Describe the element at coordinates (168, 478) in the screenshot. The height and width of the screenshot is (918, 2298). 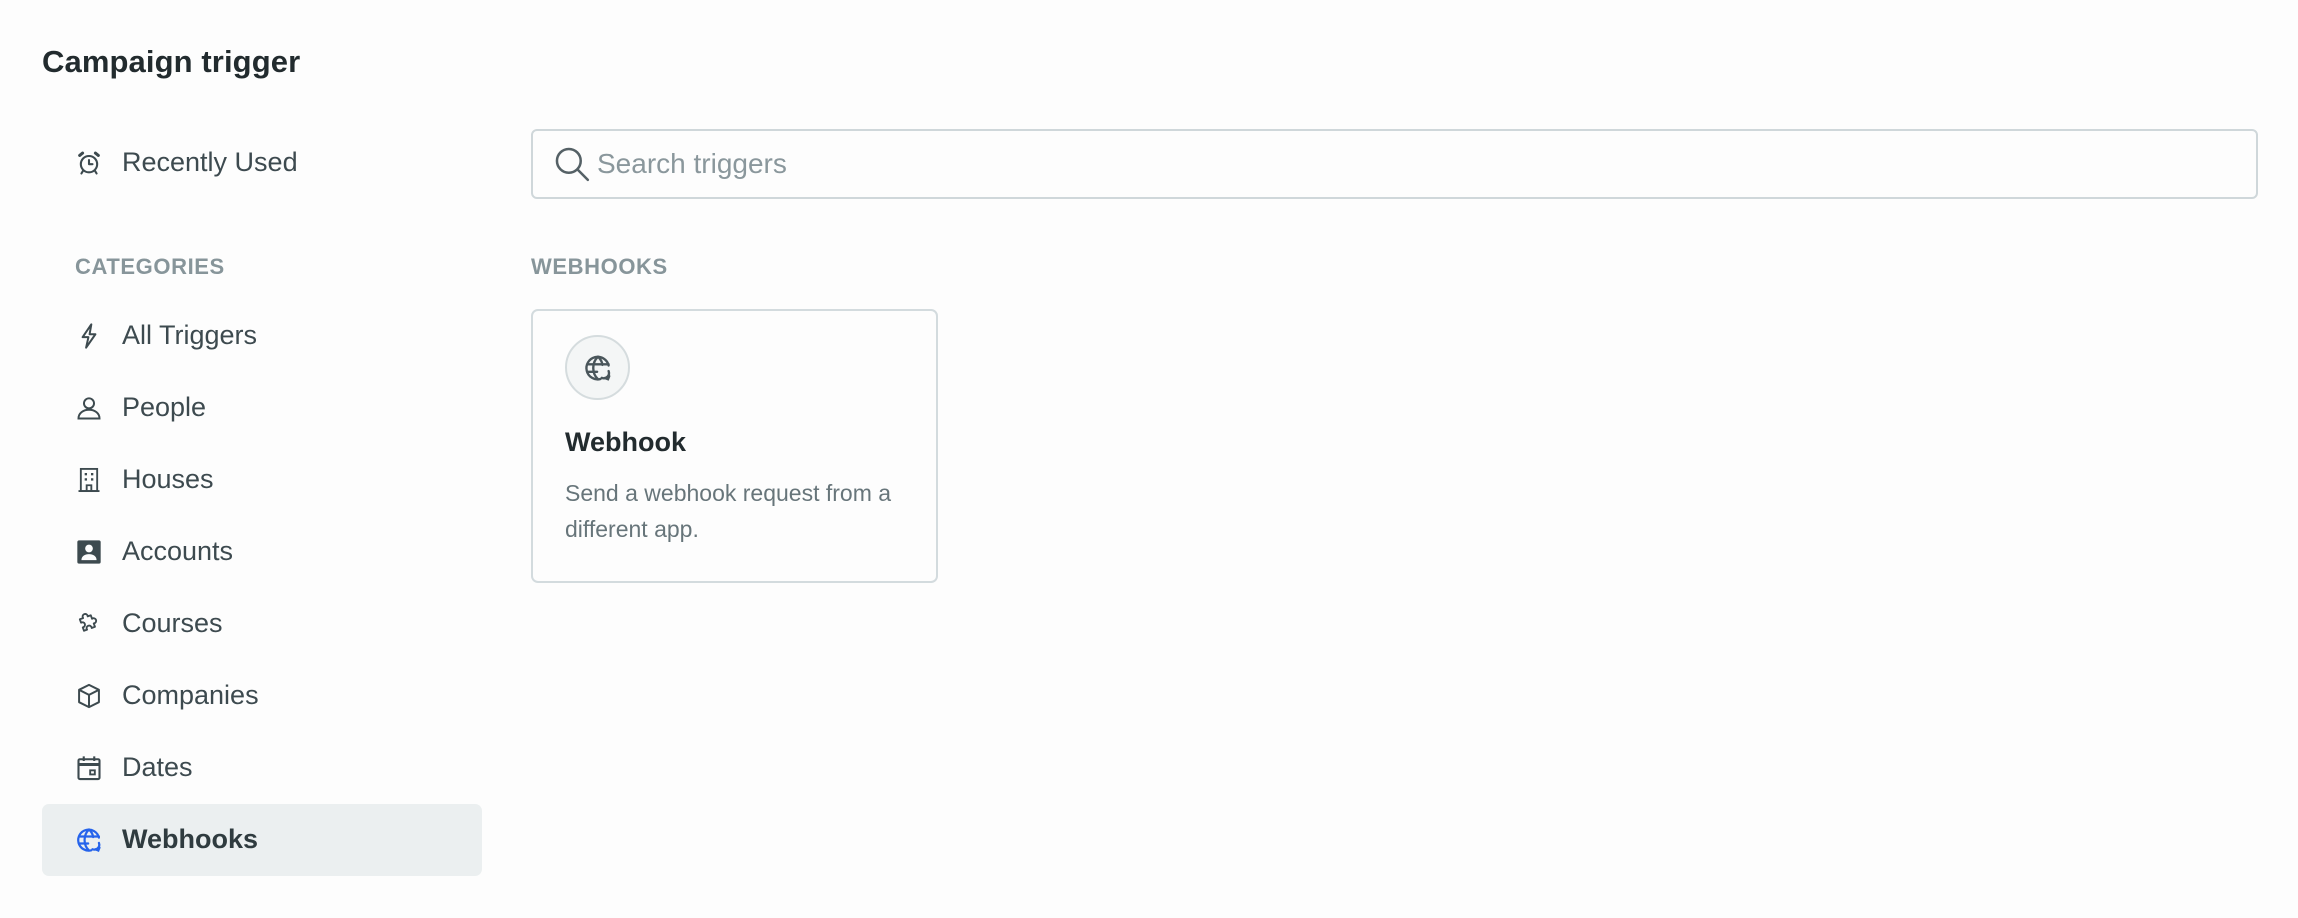
I see `sidebar-item-label: Houses` at that location.